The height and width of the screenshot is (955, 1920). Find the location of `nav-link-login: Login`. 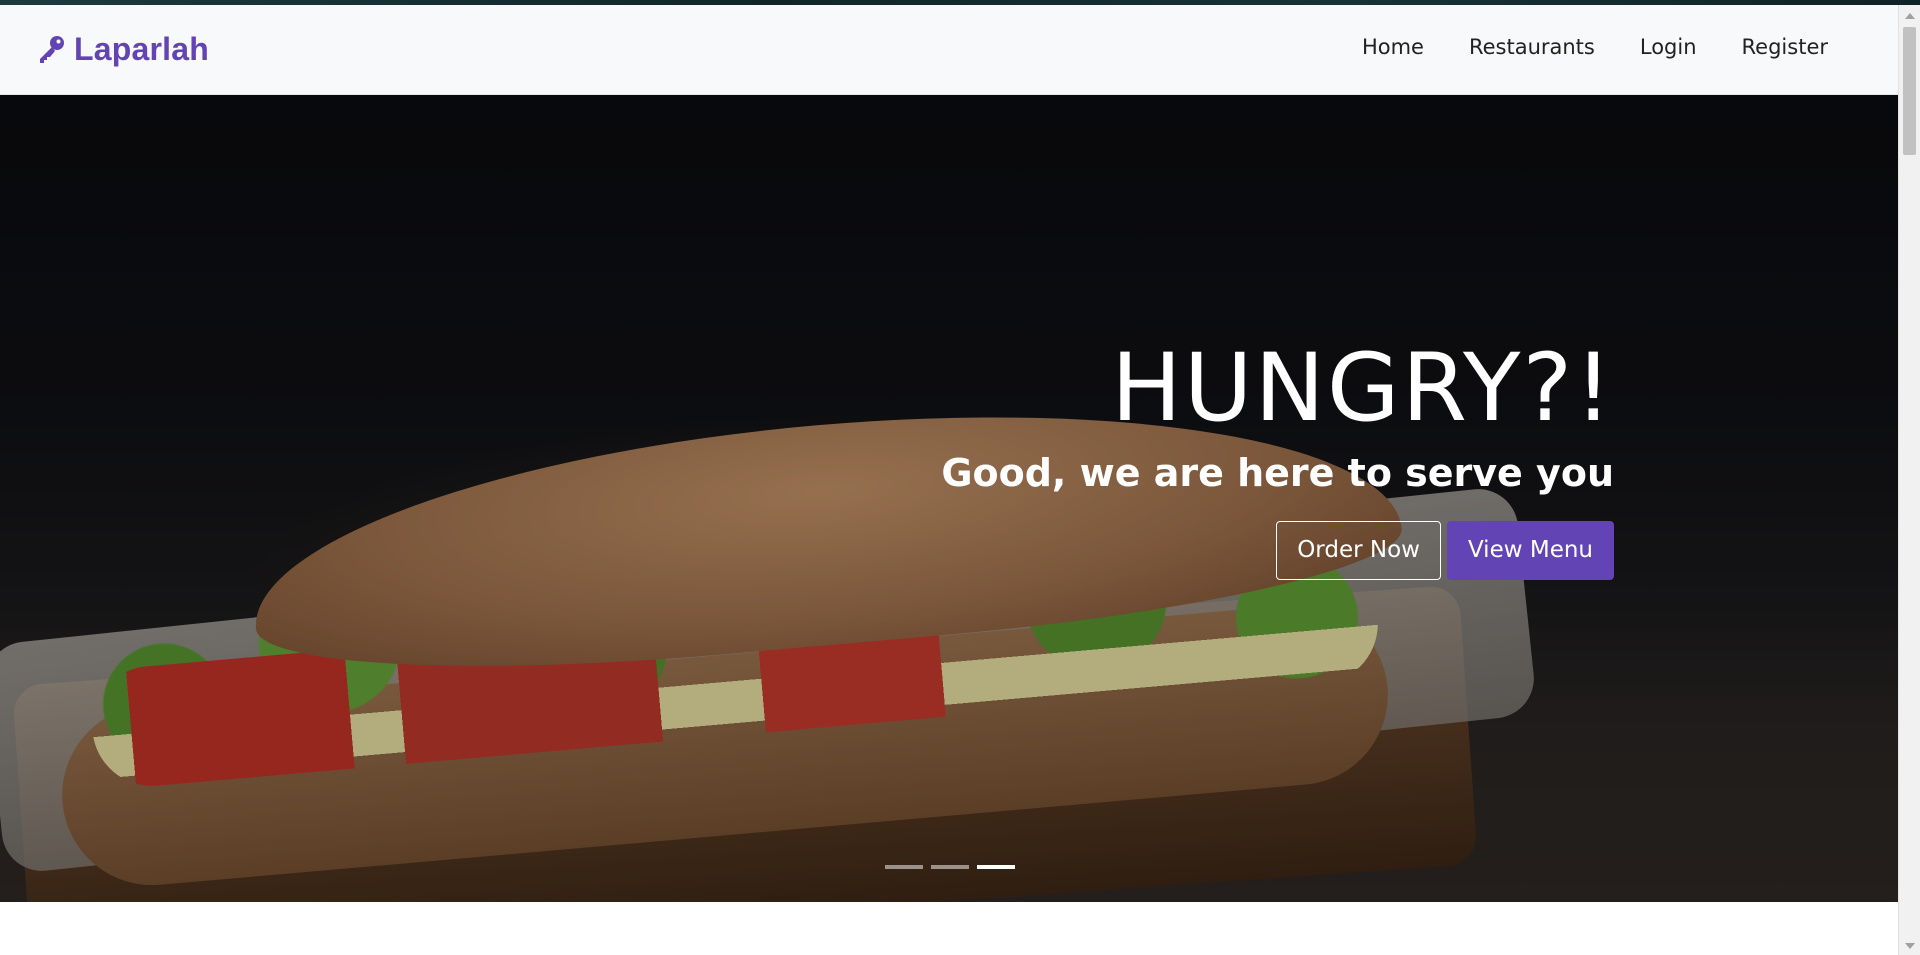

nav-link-login: Login is located at coordinates (1668, 47).